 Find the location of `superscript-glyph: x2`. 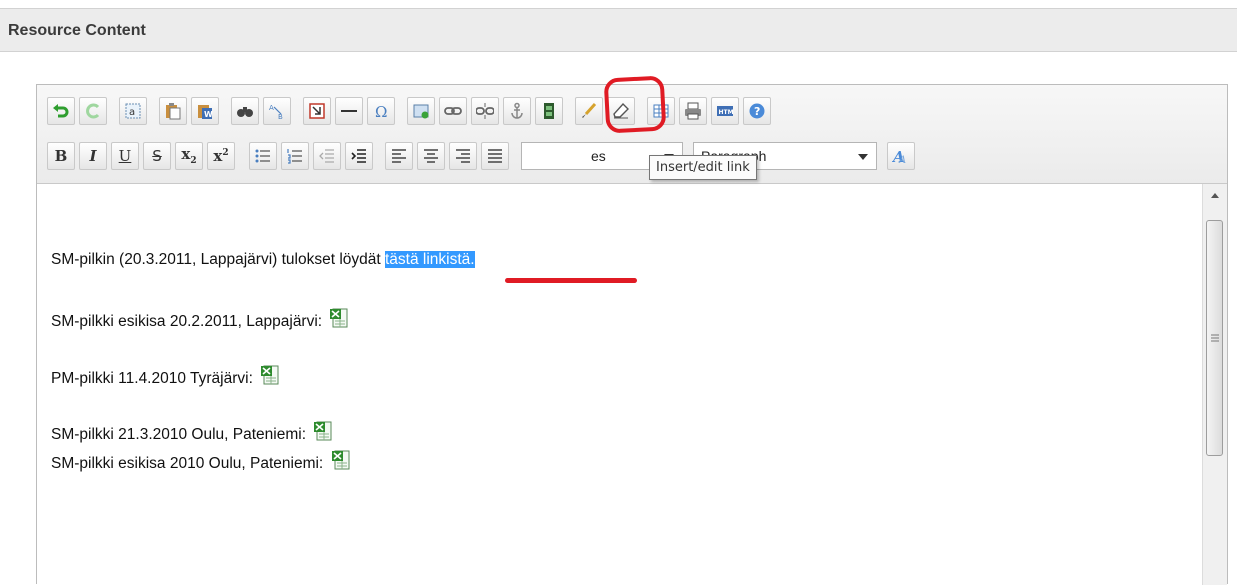

superscript-glyph: x2 is located at coordinates (221, 155).